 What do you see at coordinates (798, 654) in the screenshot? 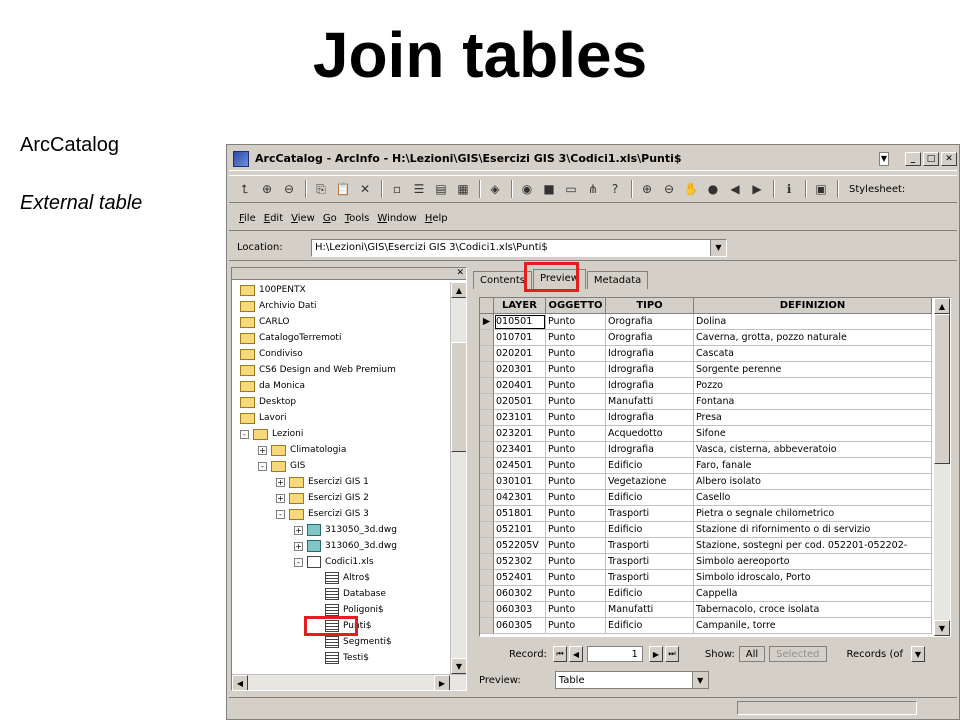
I see `show-selected-button: Selected` at bounding box center [798, 654].